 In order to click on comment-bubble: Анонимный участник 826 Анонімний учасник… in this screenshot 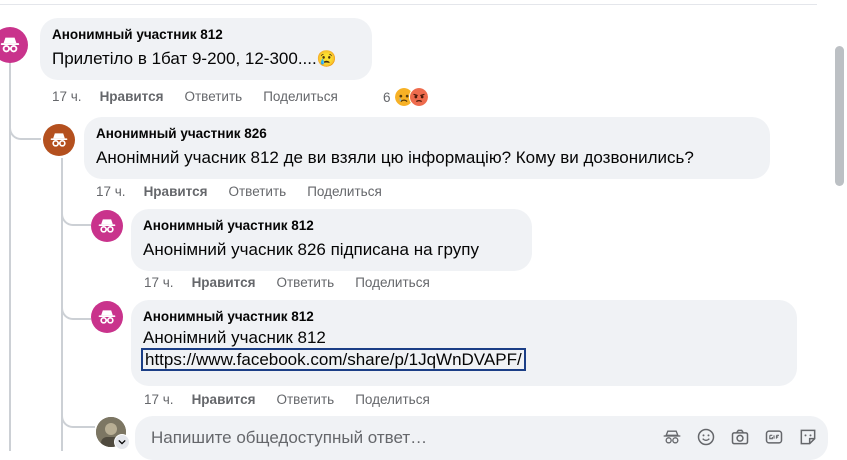, I will do `click(427, 148)`.